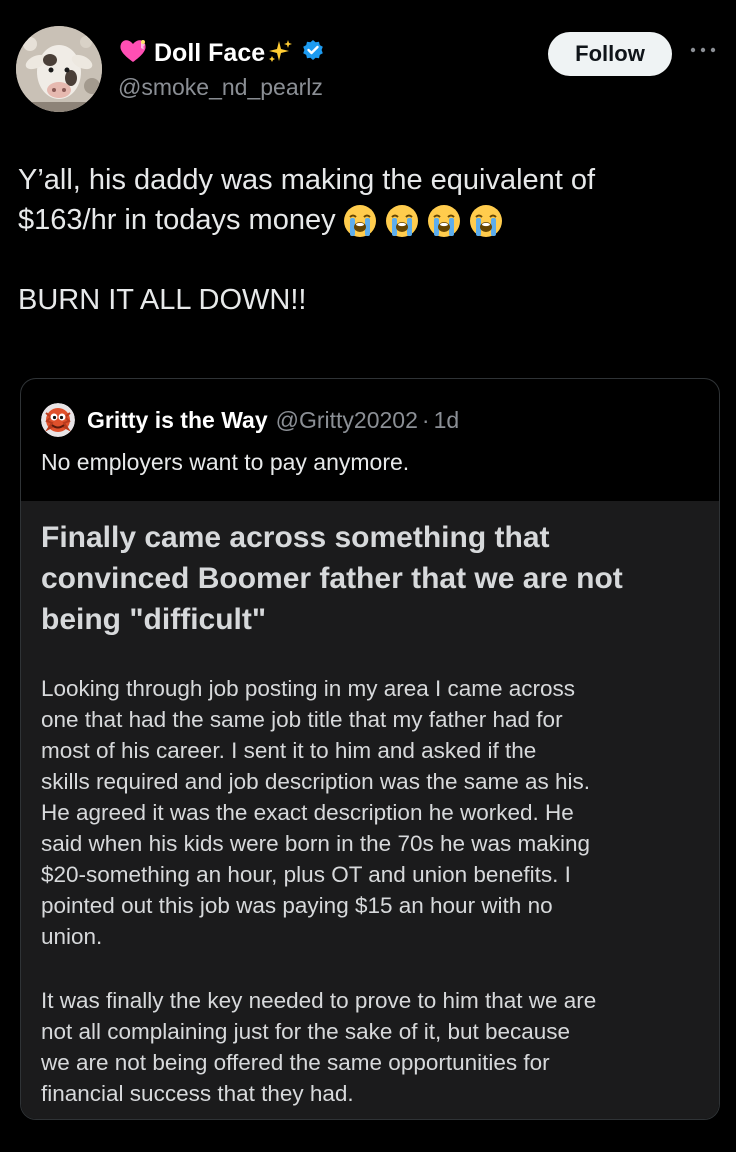 The image size is (736, 1152). I want to click on crying-emoji-group, so click(423, 221).